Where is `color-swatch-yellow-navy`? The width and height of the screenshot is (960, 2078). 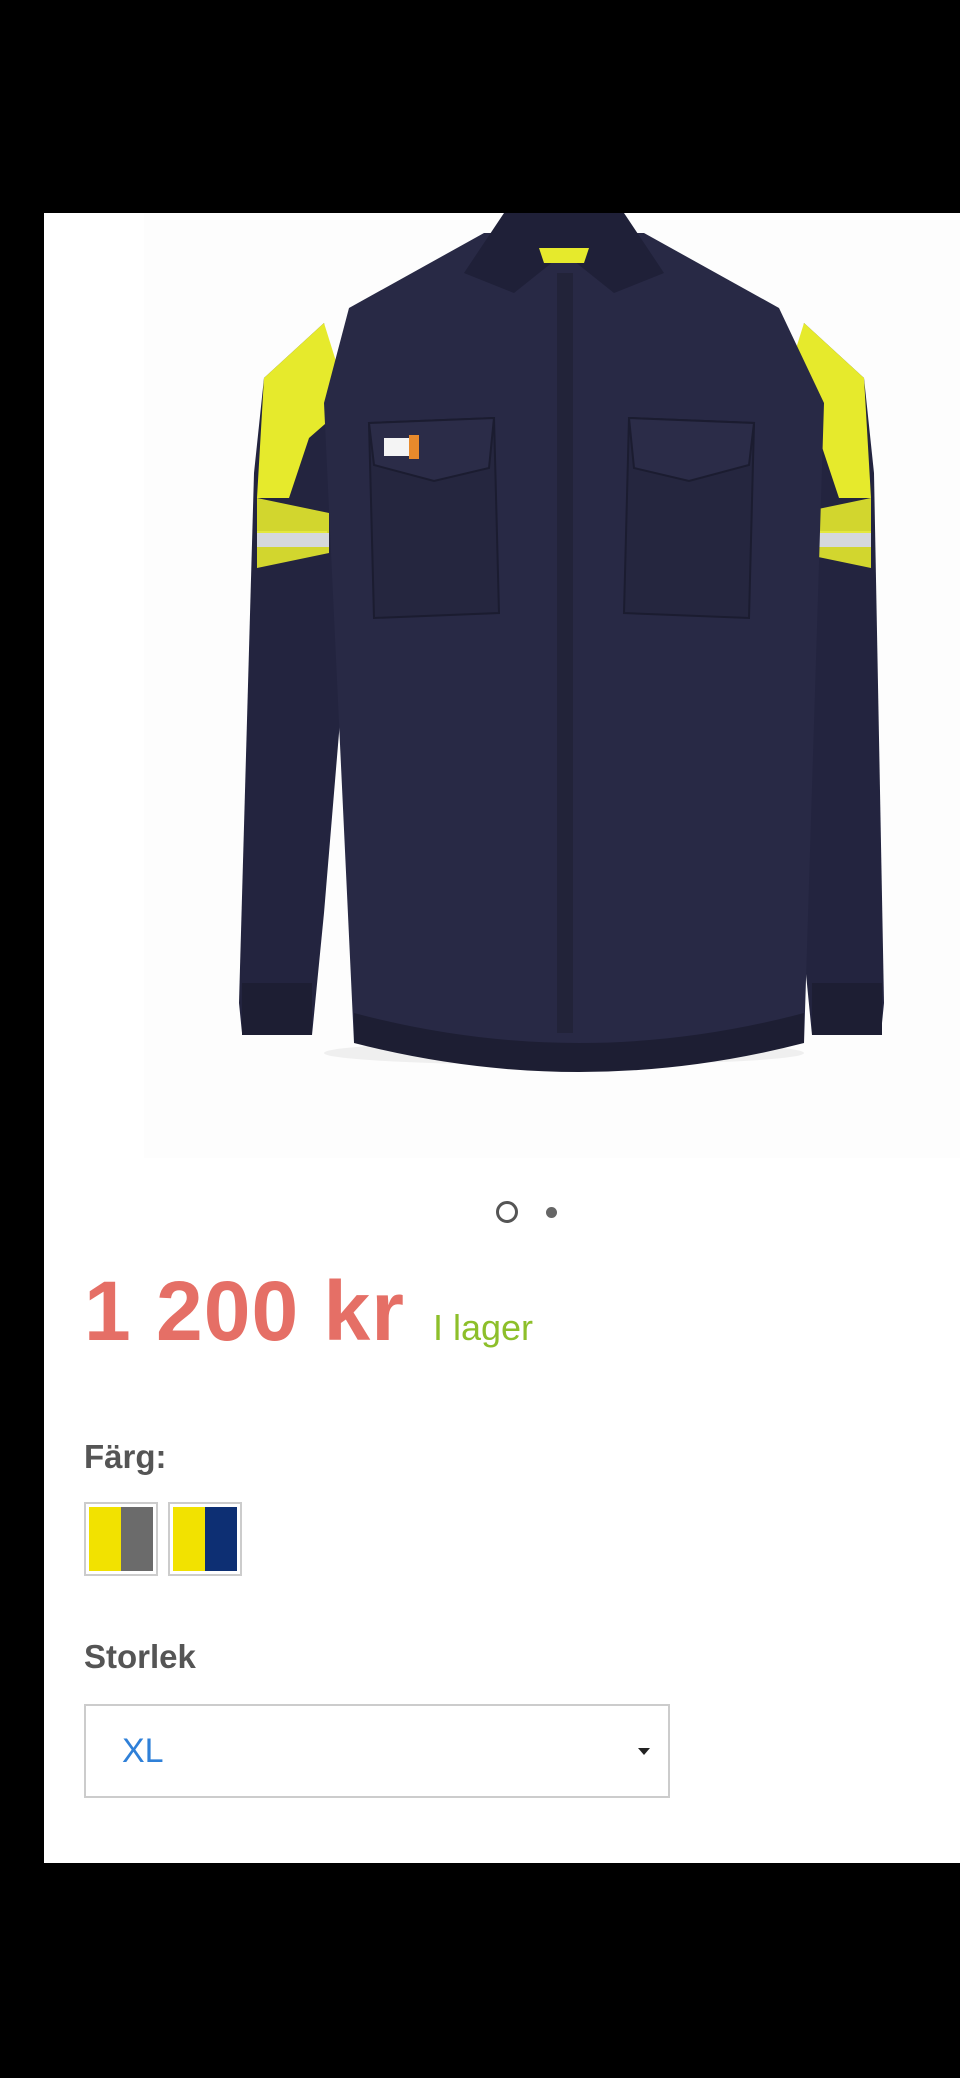 color-swatch-yellow-navy is located at coordinates (205, 1539).